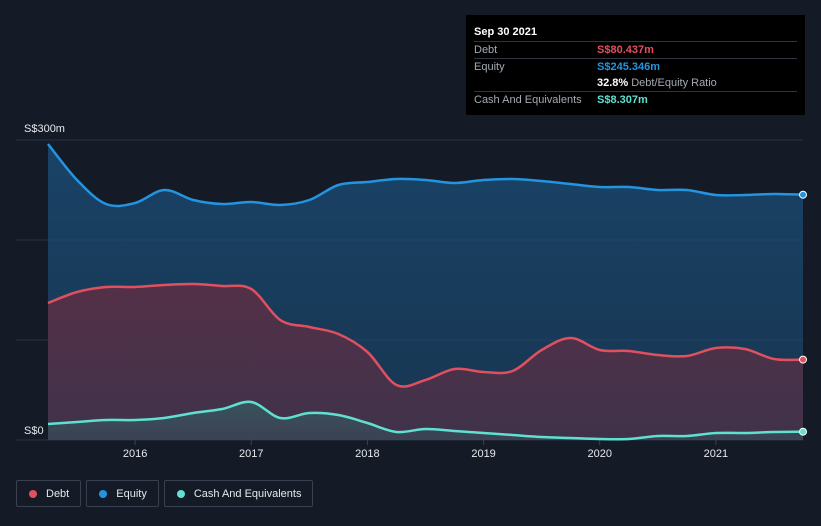  What do you see at coordinates (251, 454) in the screenshot?
I see `x-tick-label-2017: 2017` at bounding box center [251, 454].